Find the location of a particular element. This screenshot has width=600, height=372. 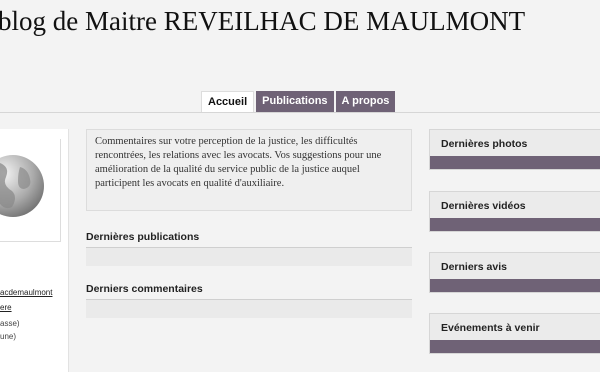

widget-upcoming-events: Evénements à venir is located at coordinates (514, 333).